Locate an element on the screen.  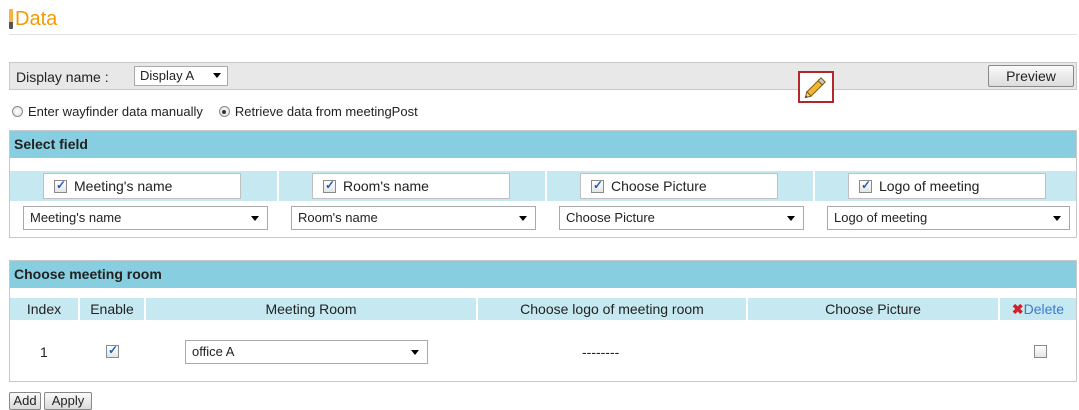
meeting-name-select: Meeting's name is located at coordinates (145, 218).